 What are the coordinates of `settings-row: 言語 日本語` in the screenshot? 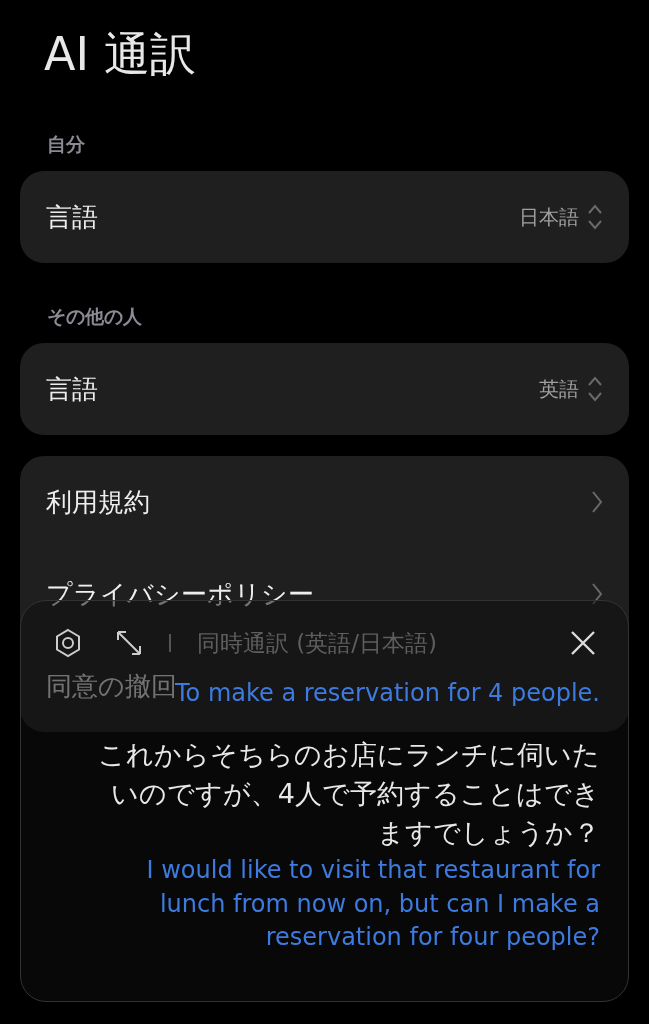 It's located at (324, 217).